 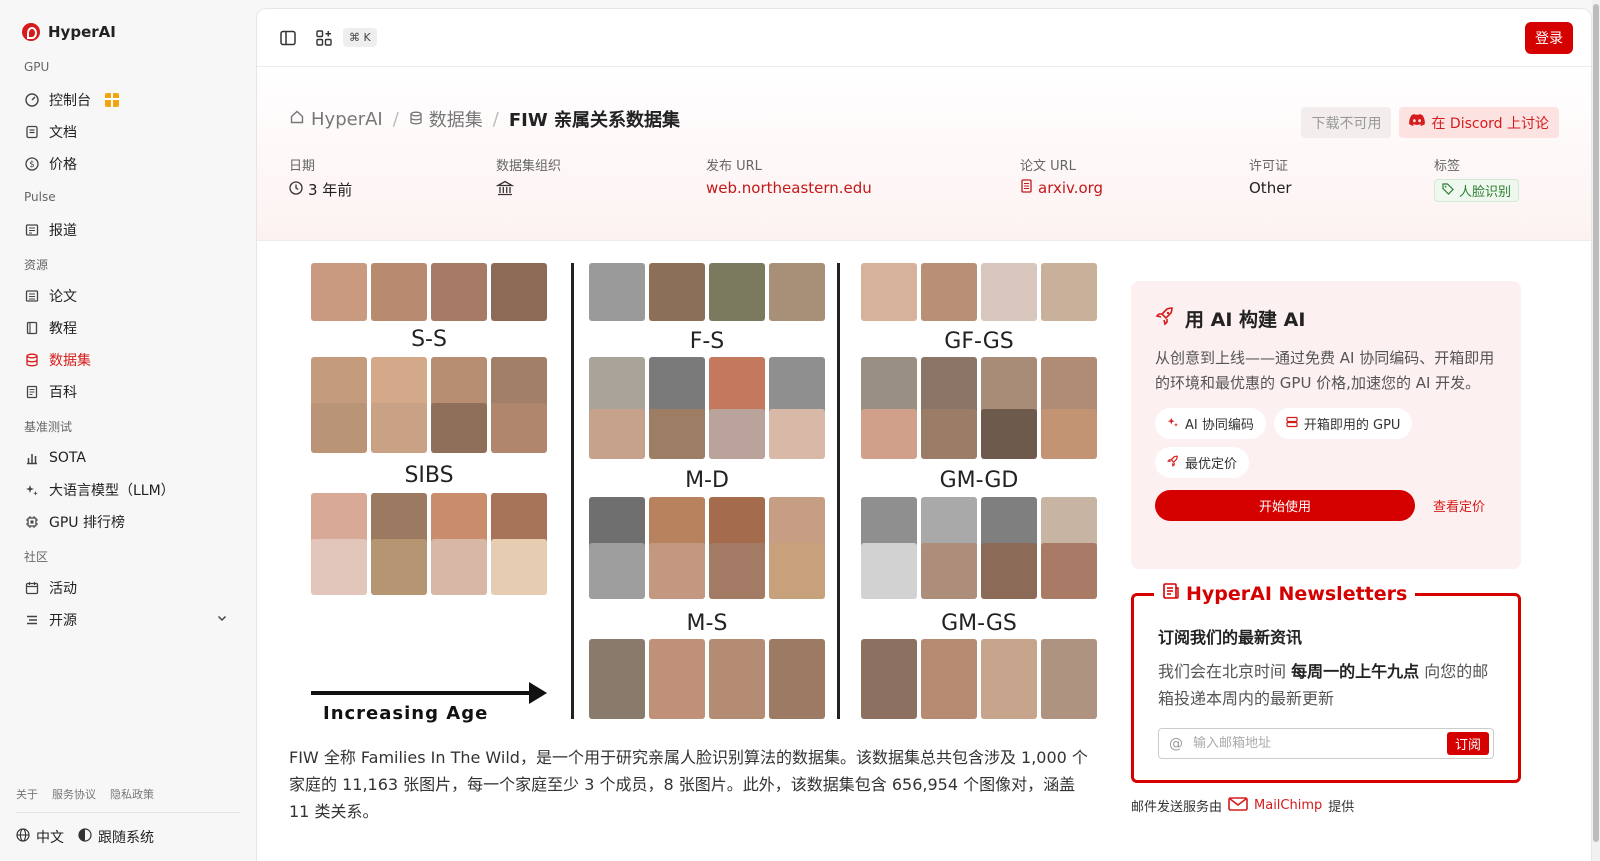 I want to click on sidebar-item-sota: SOTA, so click(x=128, y=458).